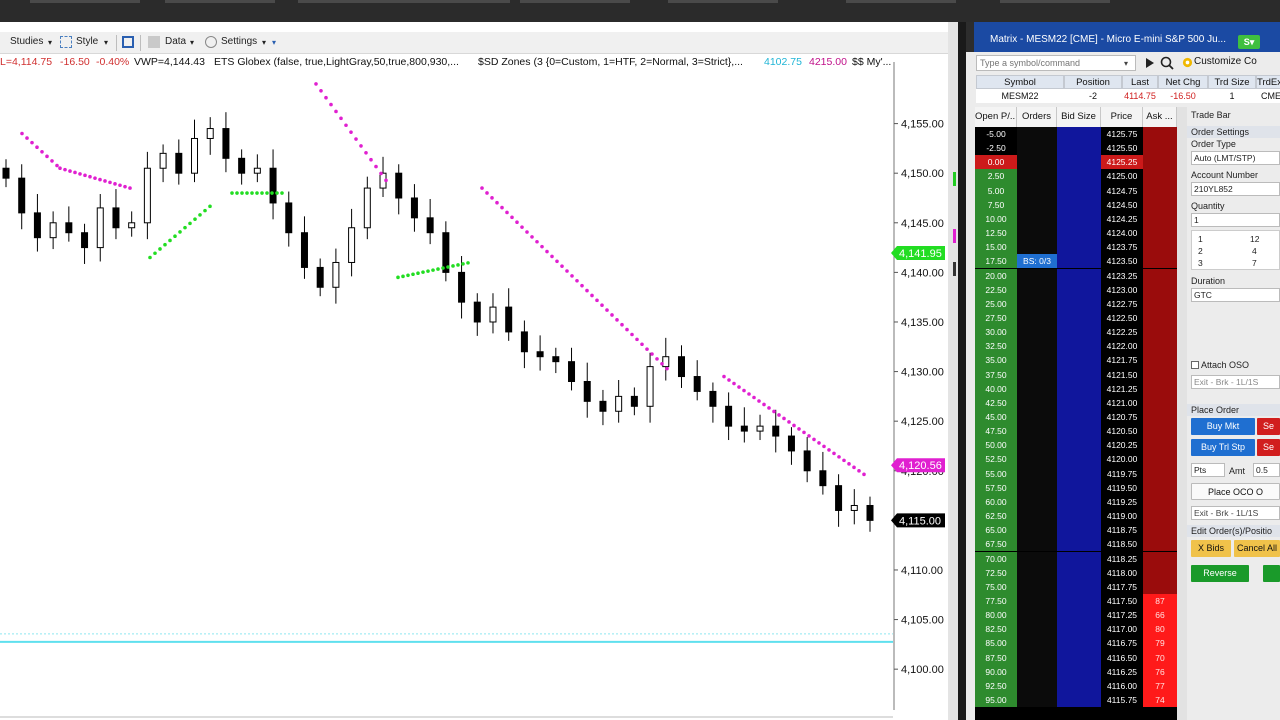 The height and width of the screenshot is (720, 1280). What do you see at coordinates (1020, 82) in the screenshot?
I see `quote-col-header: Symbol` at bounding box center [1020, 82].